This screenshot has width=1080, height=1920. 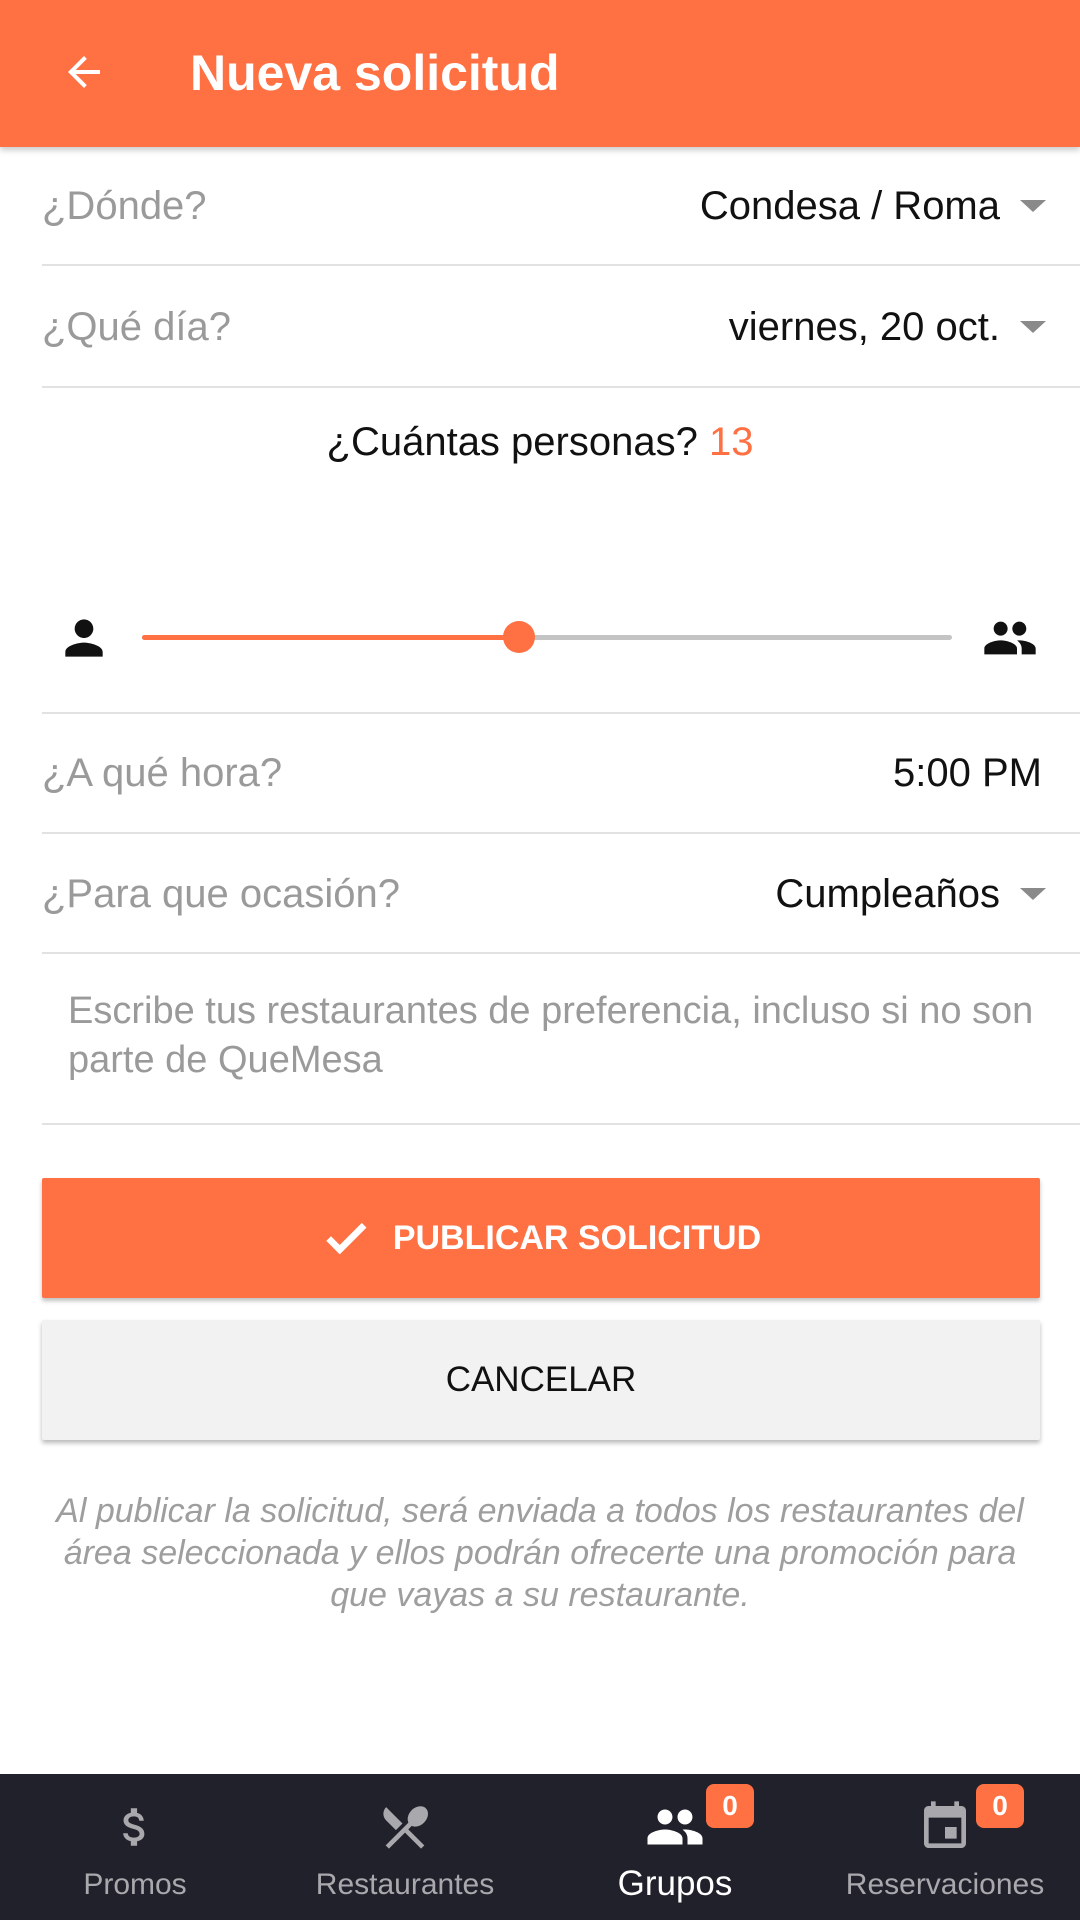 What do you see at coordinates (561, 774) in the screenshot?
I see `time-picker: ¿A qué hora? 5:00 PM` at bounding box center [561, 774].